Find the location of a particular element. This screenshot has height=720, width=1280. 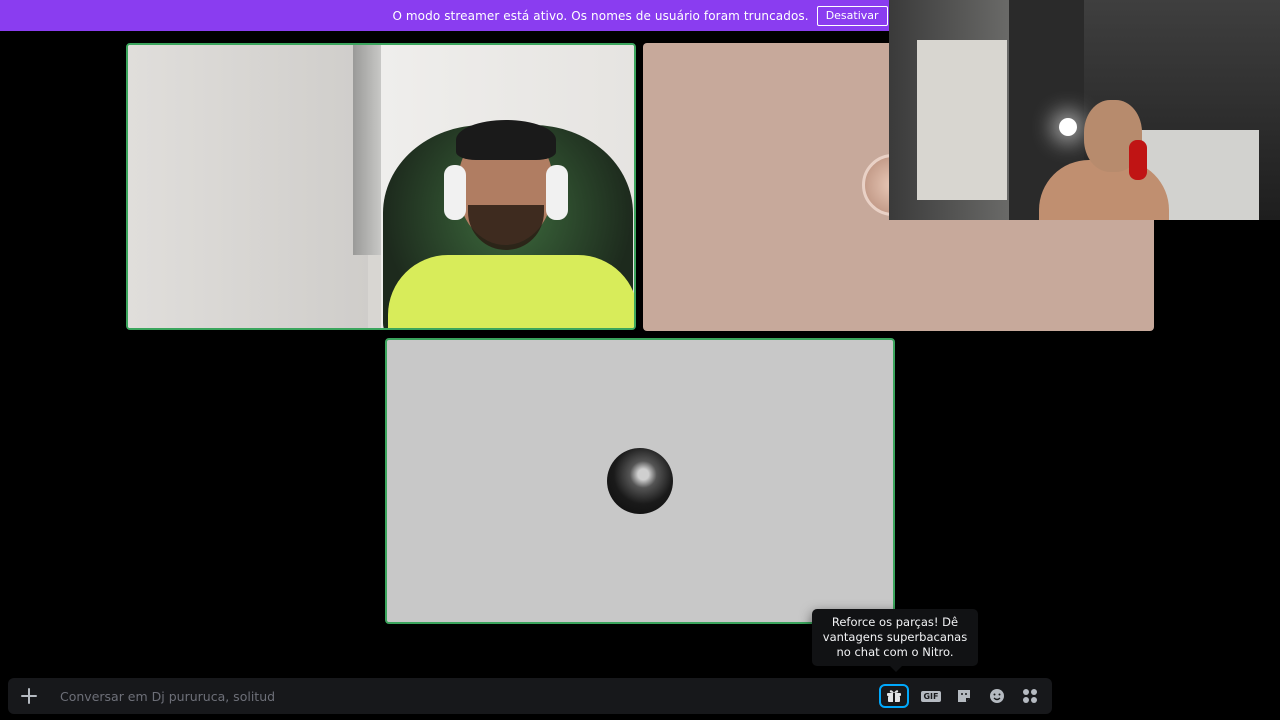

participant-body is located at coordinates (511, 291).